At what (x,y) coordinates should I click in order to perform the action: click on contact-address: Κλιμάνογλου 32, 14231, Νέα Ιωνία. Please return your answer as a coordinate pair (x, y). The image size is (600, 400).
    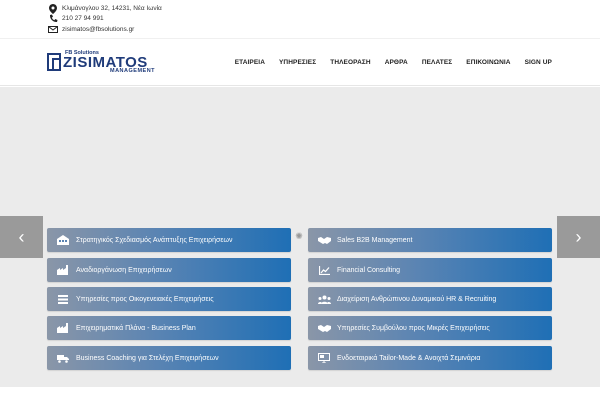
    Looking at the image, I should click on (112, 8).